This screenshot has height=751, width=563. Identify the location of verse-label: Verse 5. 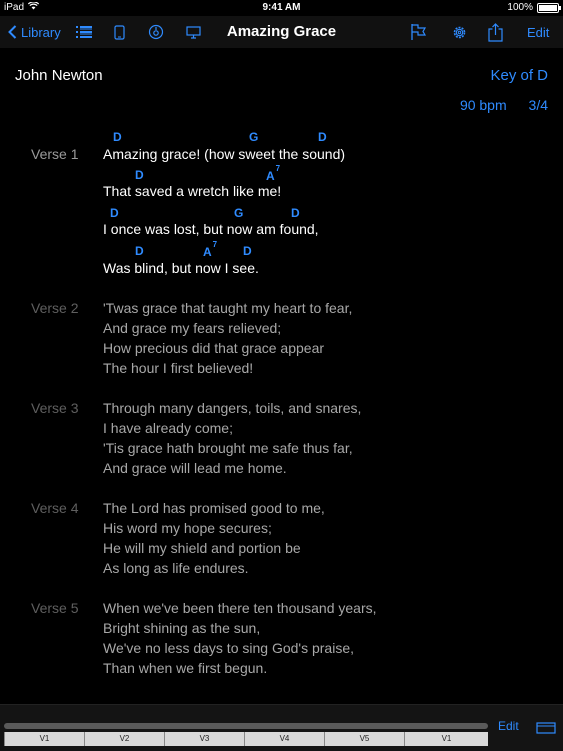
(55, 608).